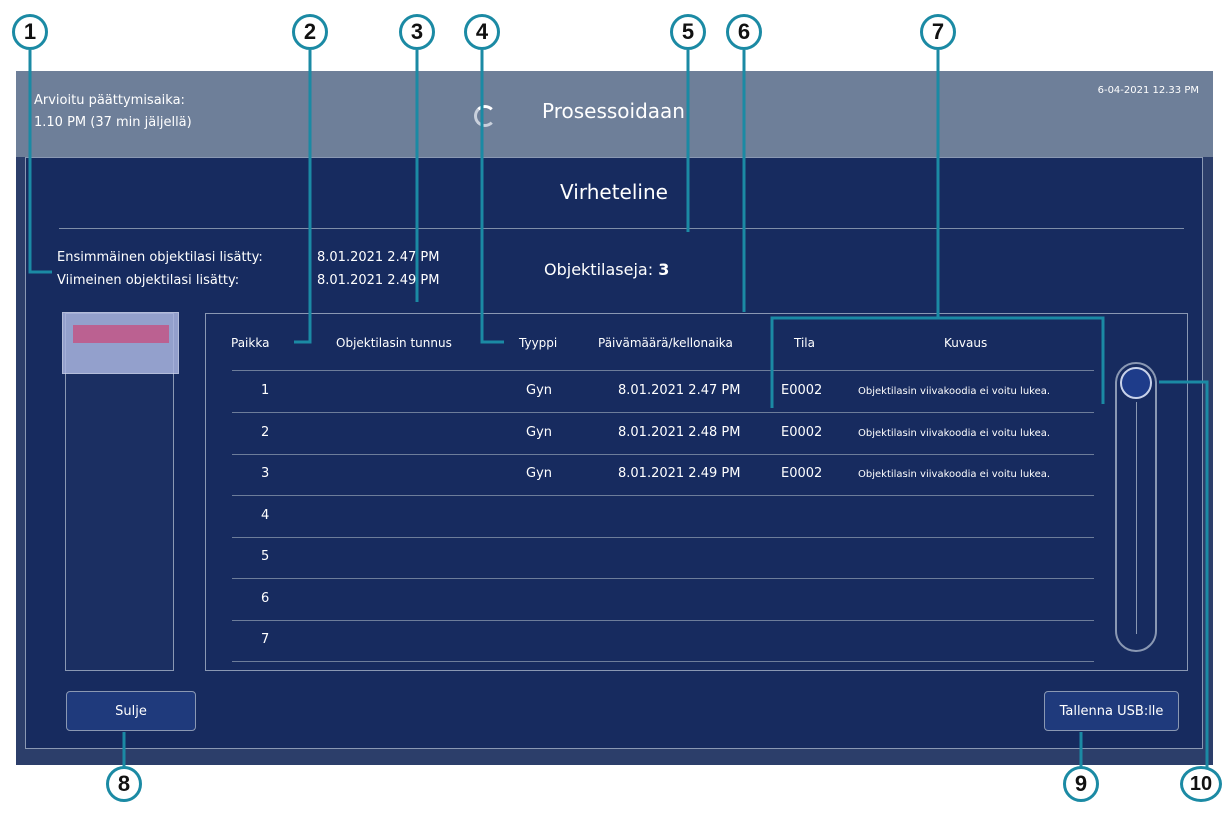 The image size is (1225, 834). Describe the element at coordinates (1201, 784) in the screenshot. I see `callout-10: 10` at that location.